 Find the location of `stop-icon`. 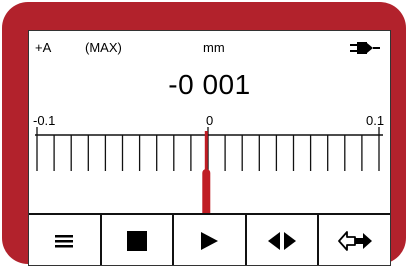

stop-icon is located at coordinates (136, 241).